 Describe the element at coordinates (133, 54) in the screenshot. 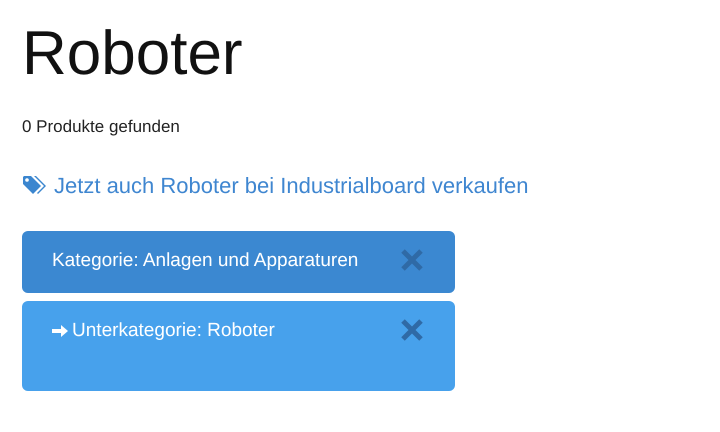

I see `page-title: Roboter` at that location.